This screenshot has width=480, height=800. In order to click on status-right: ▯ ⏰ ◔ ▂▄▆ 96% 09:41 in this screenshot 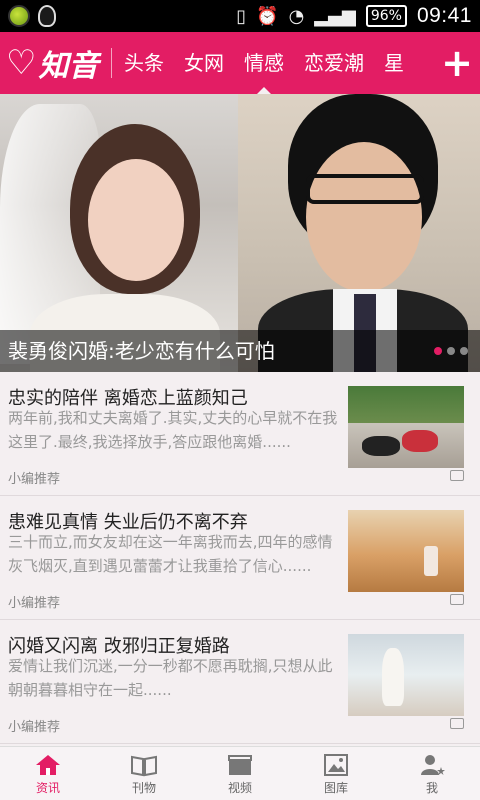, I will do `click(354, 16)`.